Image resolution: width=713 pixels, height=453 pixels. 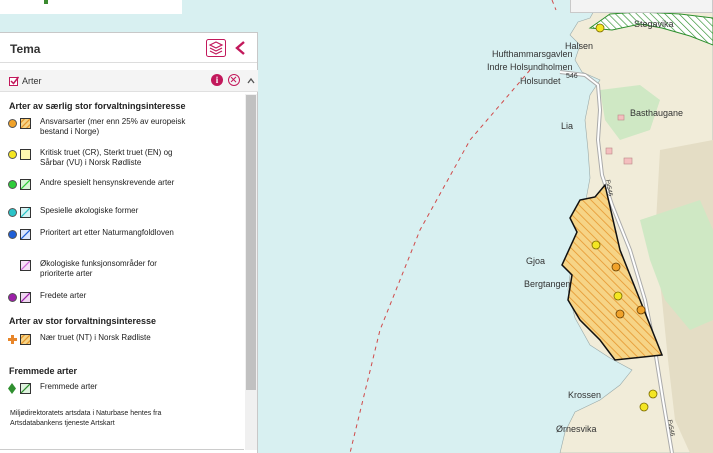 What do you see at coordinates (567, 126) in the screenshot?
I see `place-lia: Lia` at bounding box center [567, 126].